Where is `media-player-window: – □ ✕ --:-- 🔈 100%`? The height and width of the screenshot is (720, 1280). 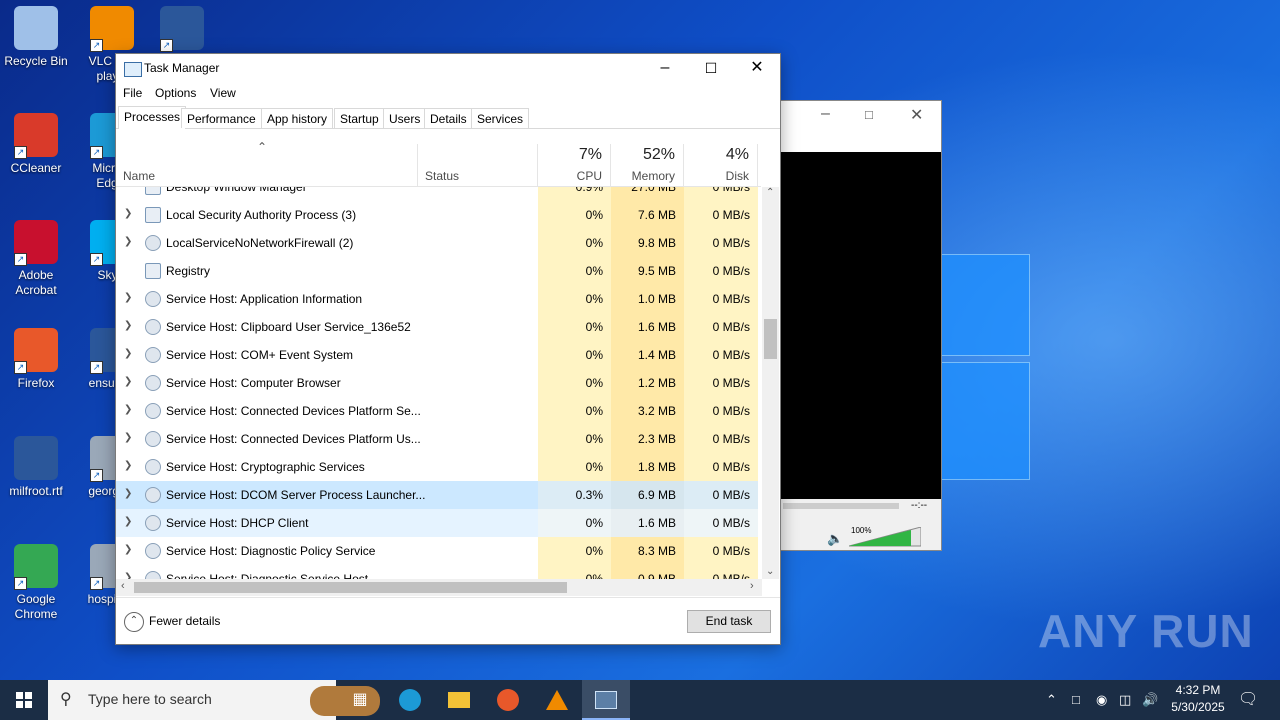 media-player-window: – □ ✕ --:-- 🔈 100% is located at coordinates (860, 325).